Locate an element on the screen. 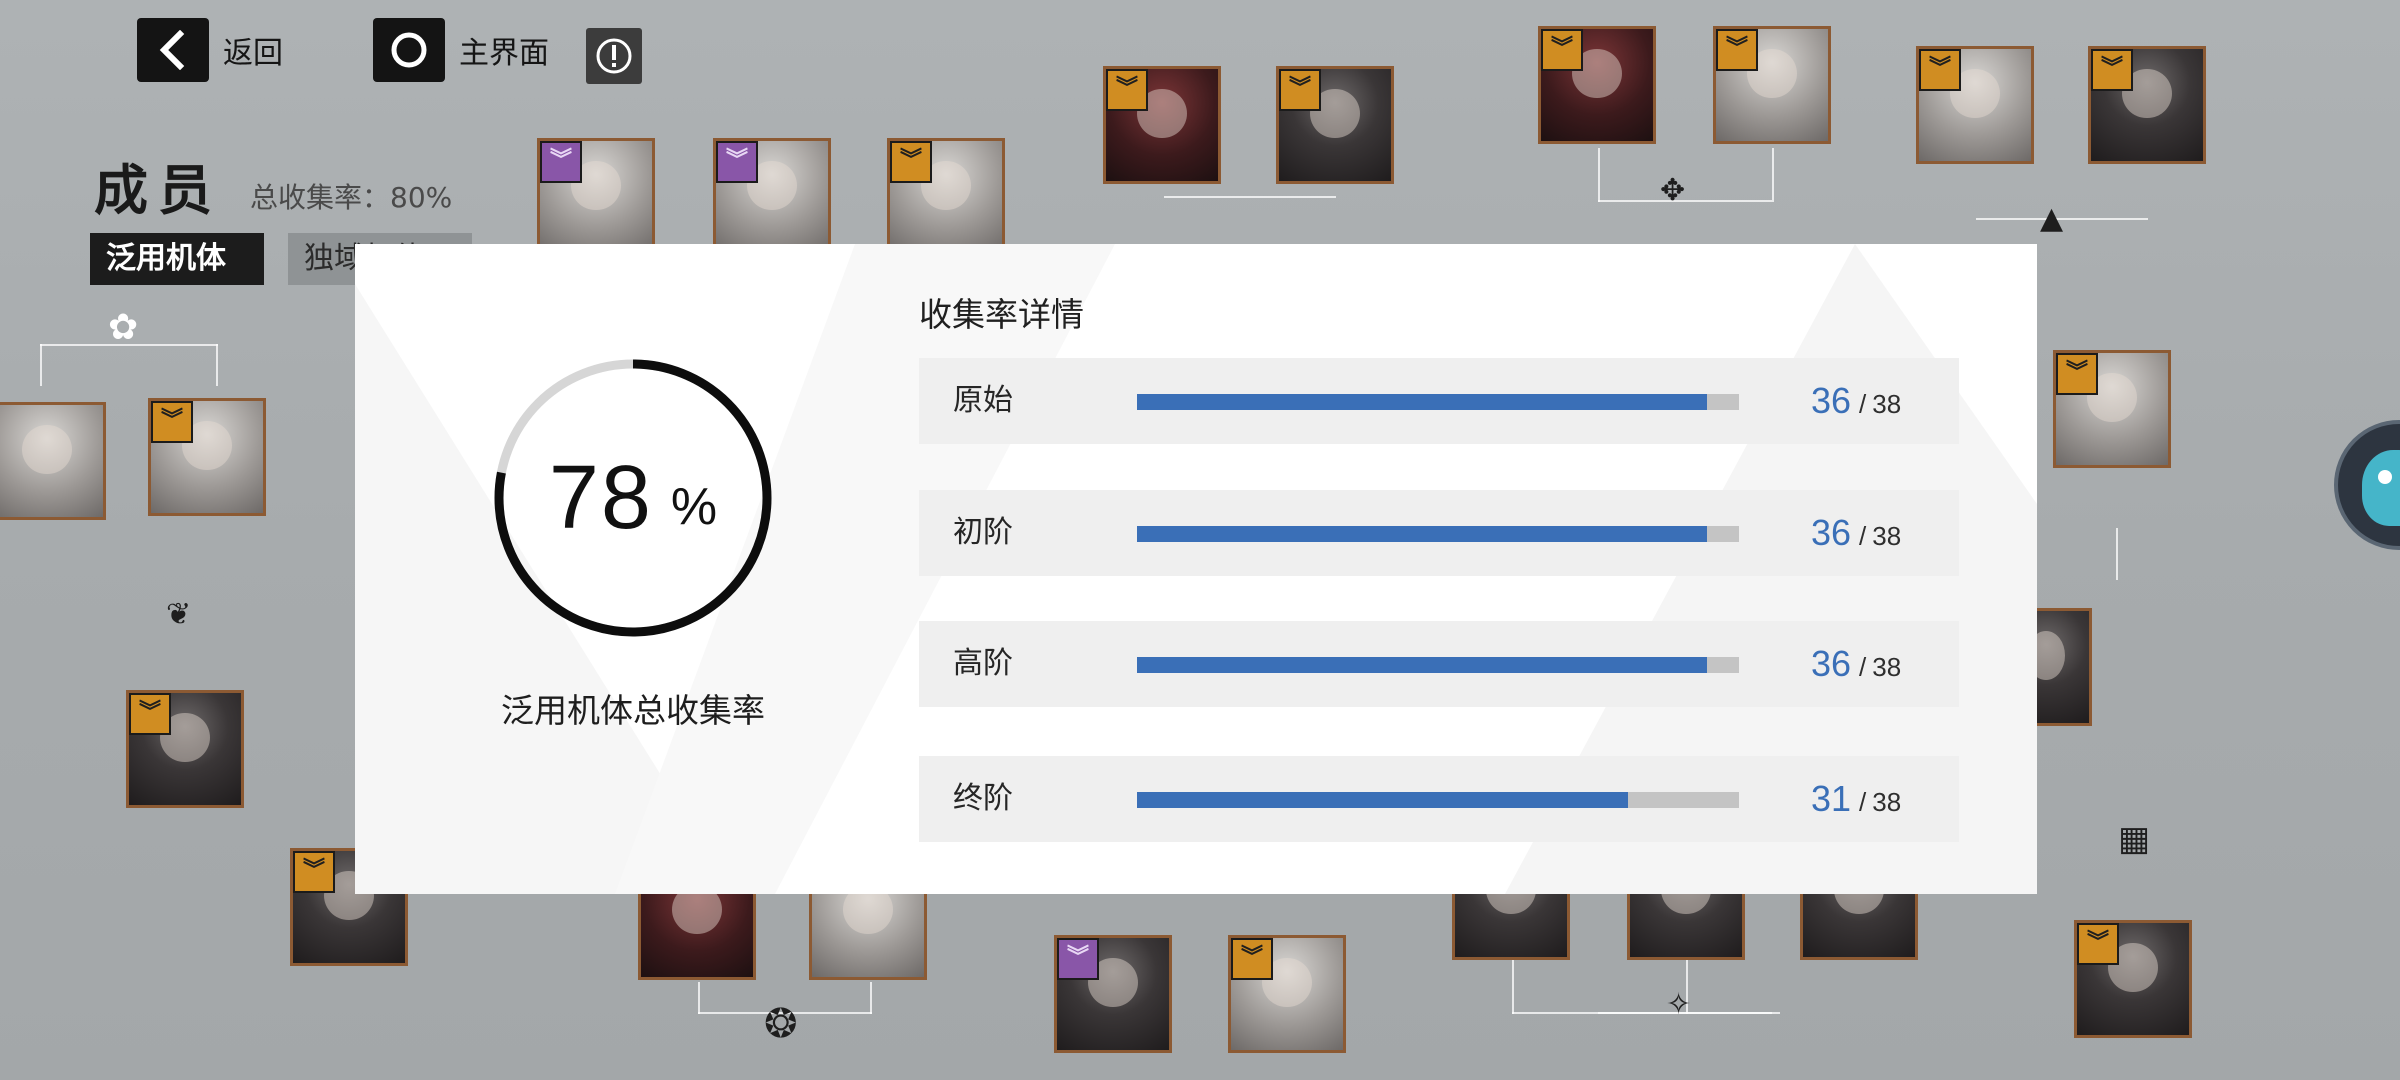 The image size is (2400, 1080). info-button is located at coordinates (614, 56).